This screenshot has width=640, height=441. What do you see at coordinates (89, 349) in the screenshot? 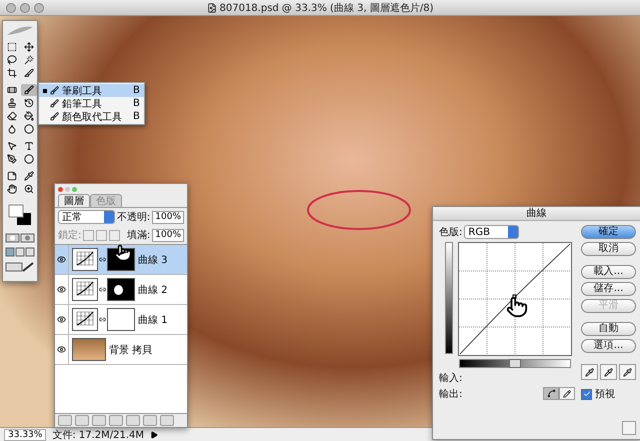
I see `photo-thumbnail` at bounding box center [89, 349].